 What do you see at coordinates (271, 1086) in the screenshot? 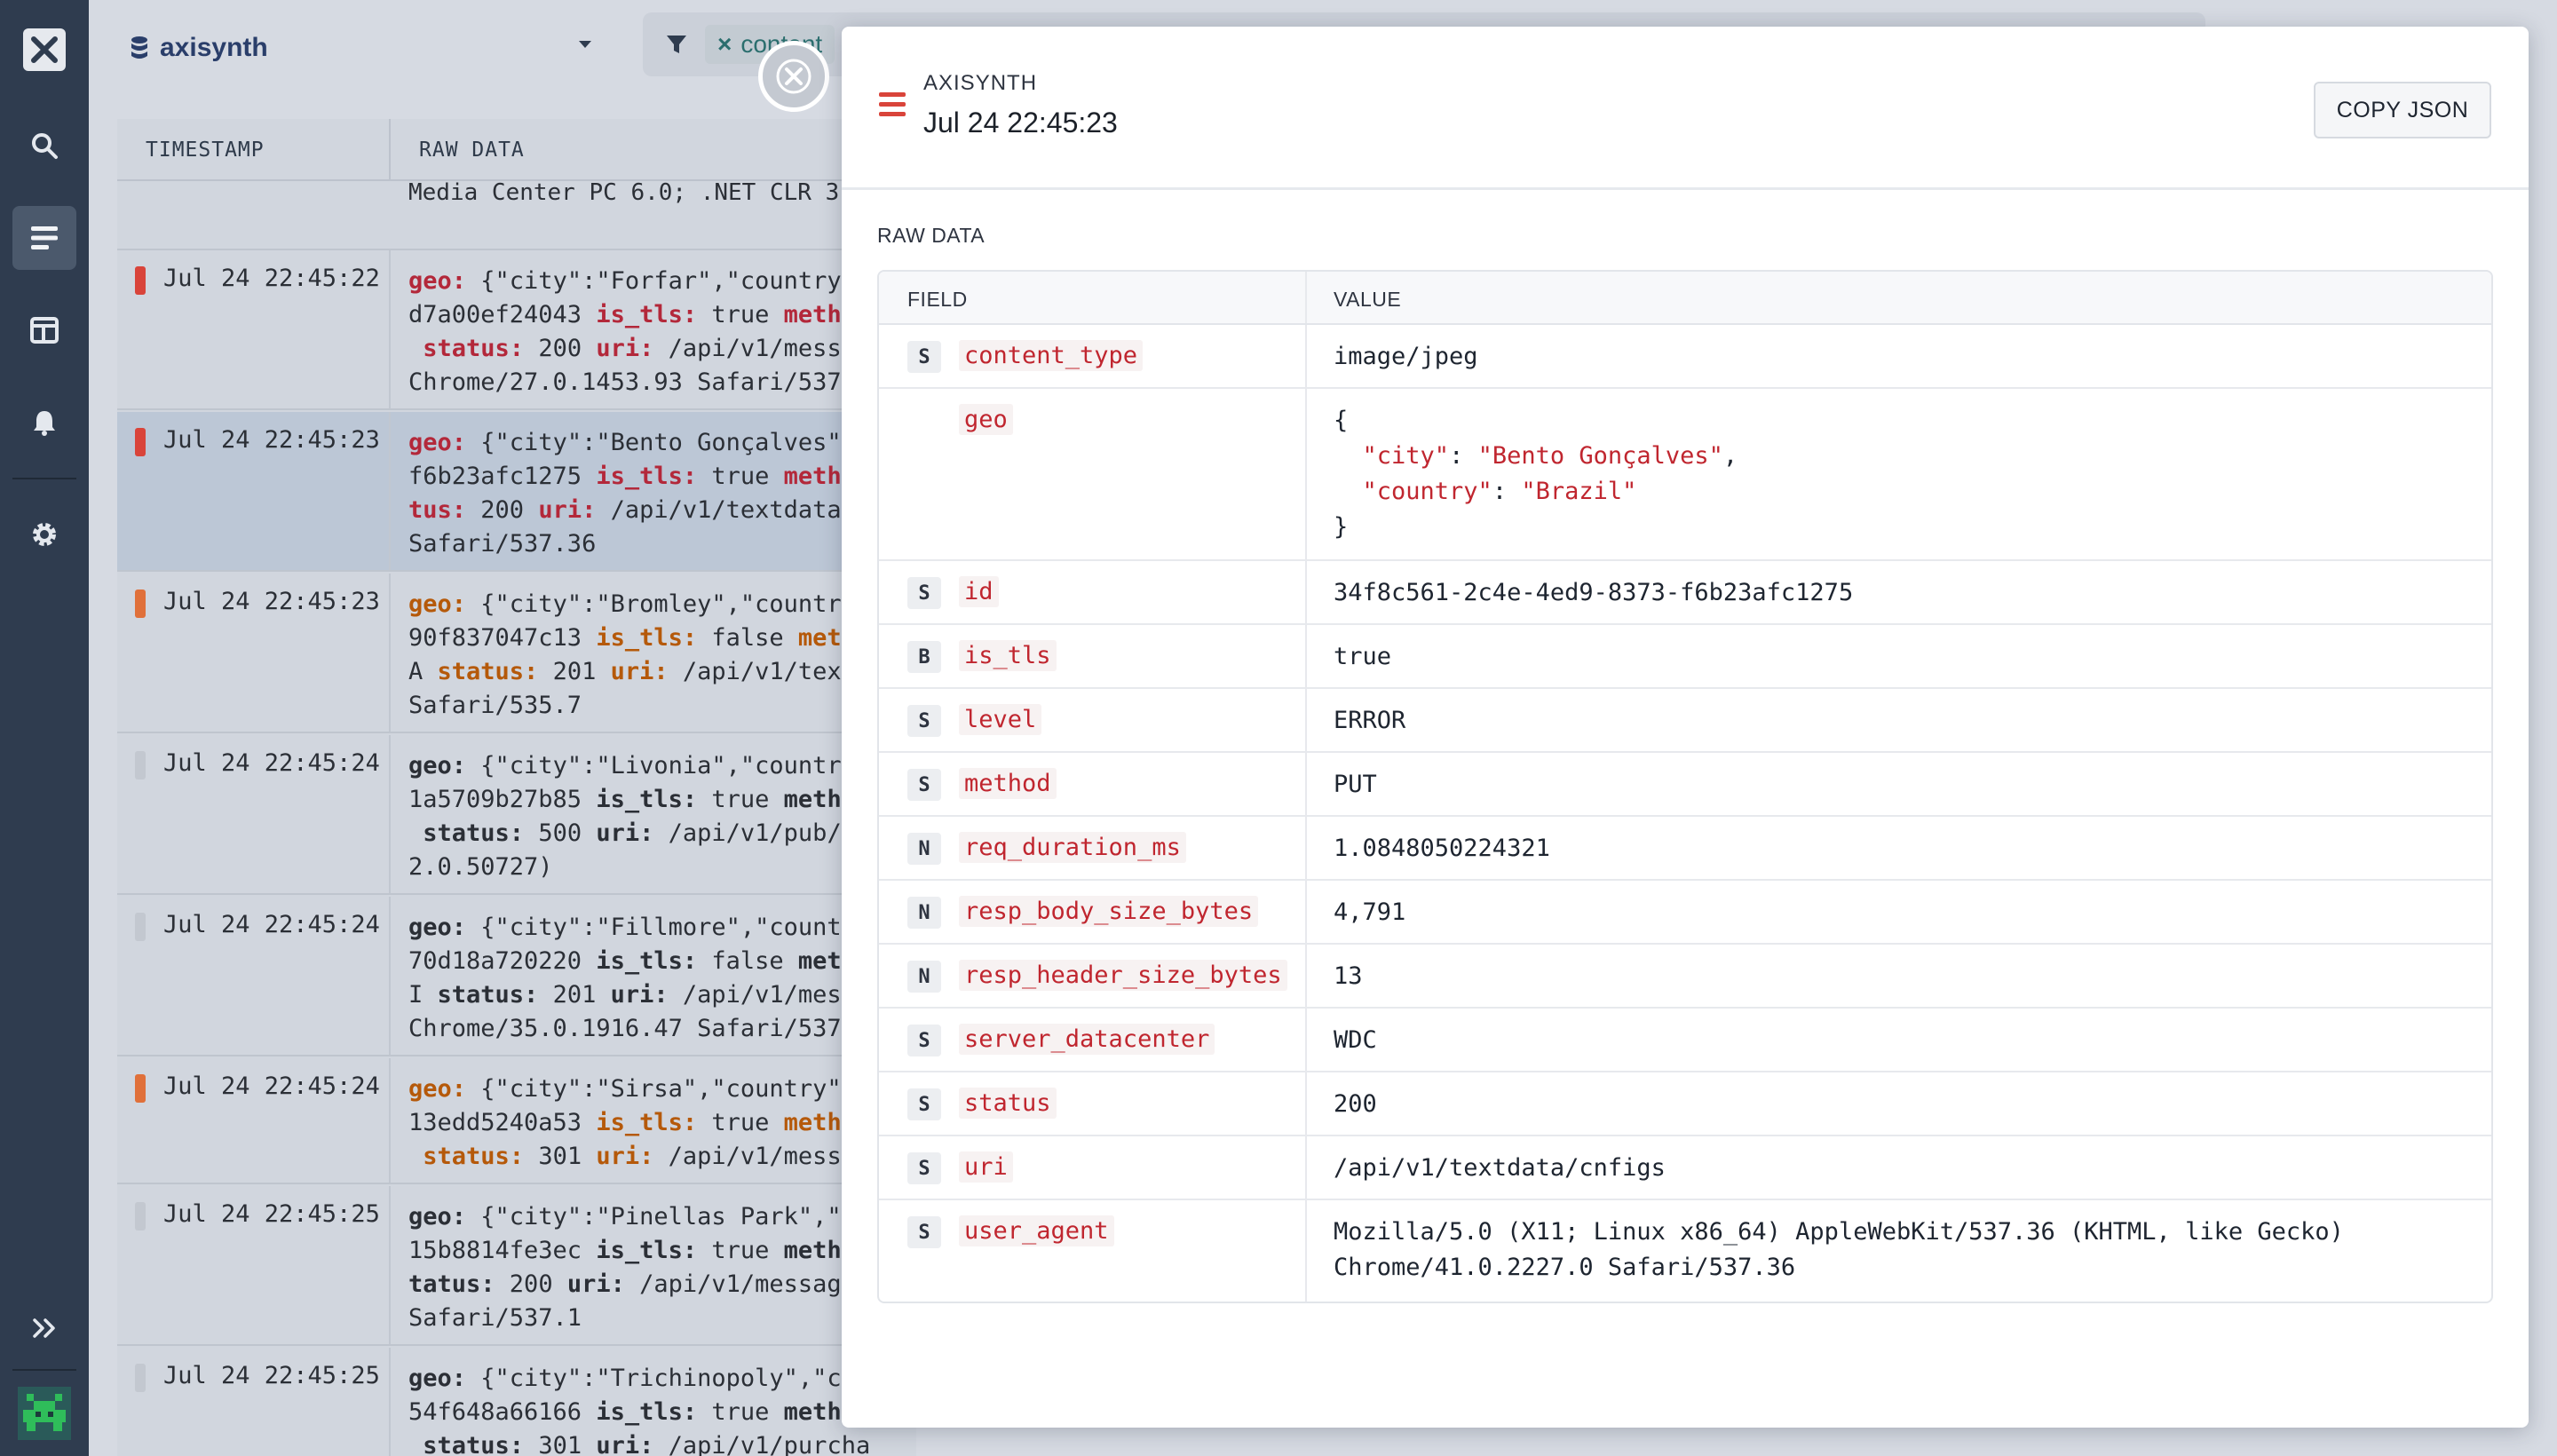
I see `timestamp-cell: Jul 24 22:45:24` at bounding box center [271, 1086].